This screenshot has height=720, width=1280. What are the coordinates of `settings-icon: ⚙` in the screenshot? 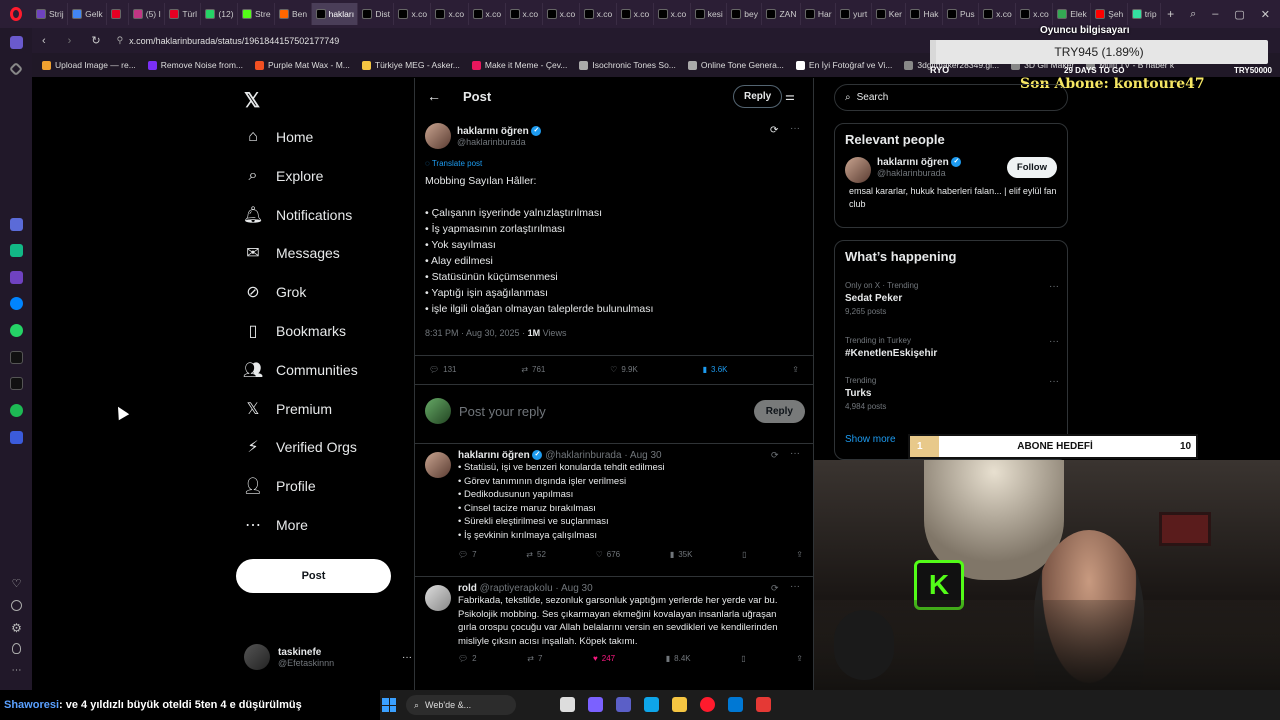 It's located at (16, 628).